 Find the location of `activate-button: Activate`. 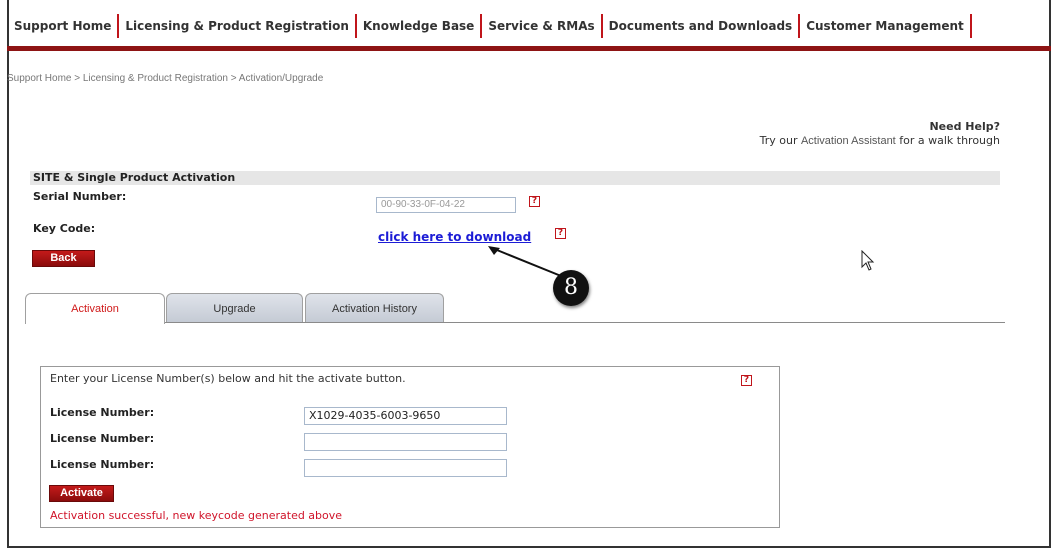

activate-button: Activate is located at coordinates (81, 493).